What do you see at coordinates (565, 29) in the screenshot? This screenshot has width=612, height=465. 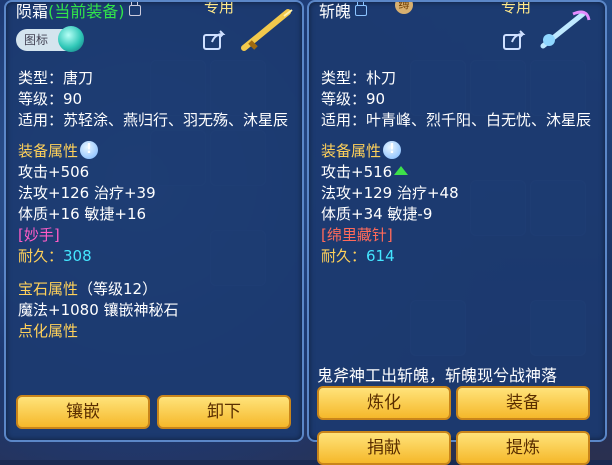 I see `blade-icon` at bounding box center [565, 29].